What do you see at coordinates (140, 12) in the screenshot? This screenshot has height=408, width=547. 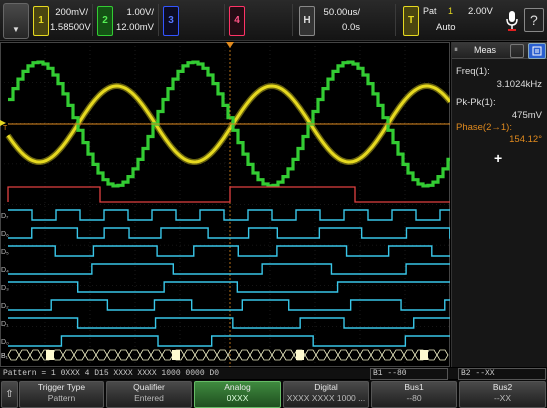 I see `channel-2-scale: 1.00V/` at bounding box center [140, 12].